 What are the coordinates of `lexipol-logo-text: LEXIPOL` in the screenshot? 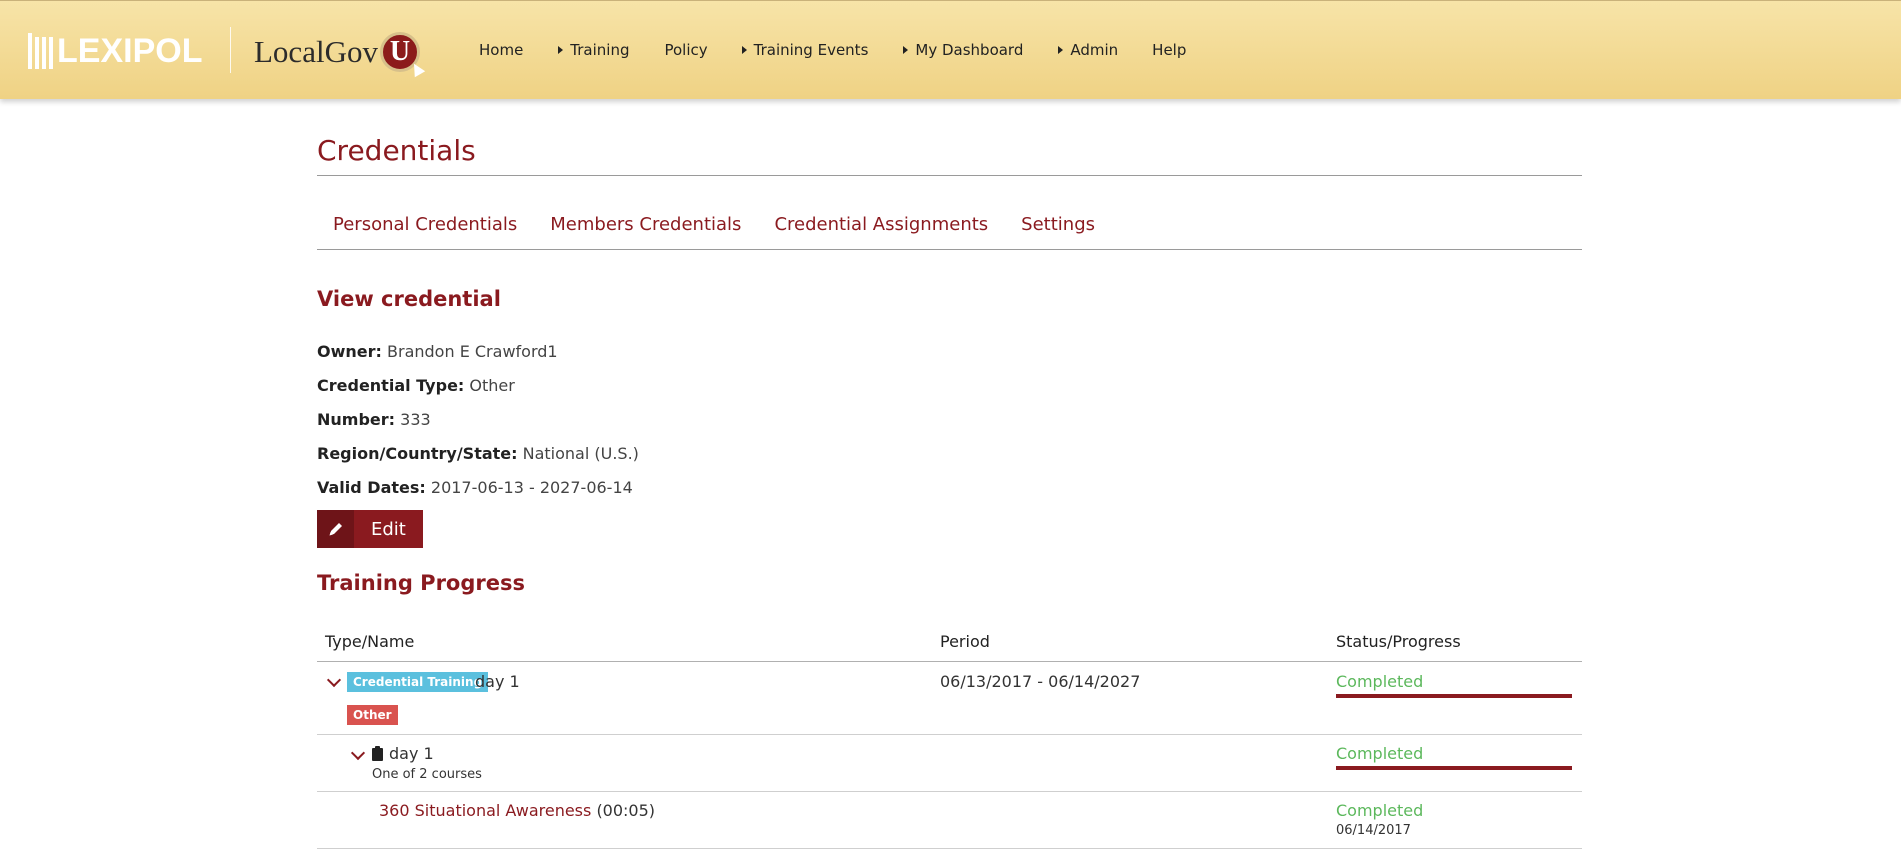 It's located at (130, 50).